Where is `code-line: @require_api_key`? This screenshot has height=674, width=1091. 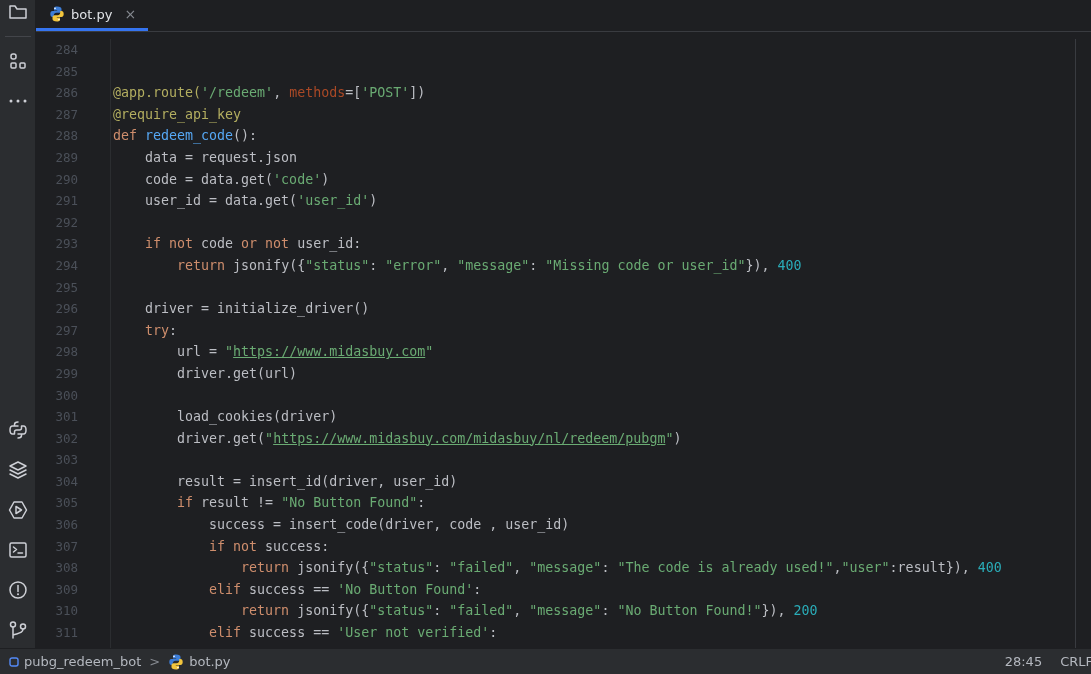 code-line: @require_api_key is located at coordinates (177, 114).